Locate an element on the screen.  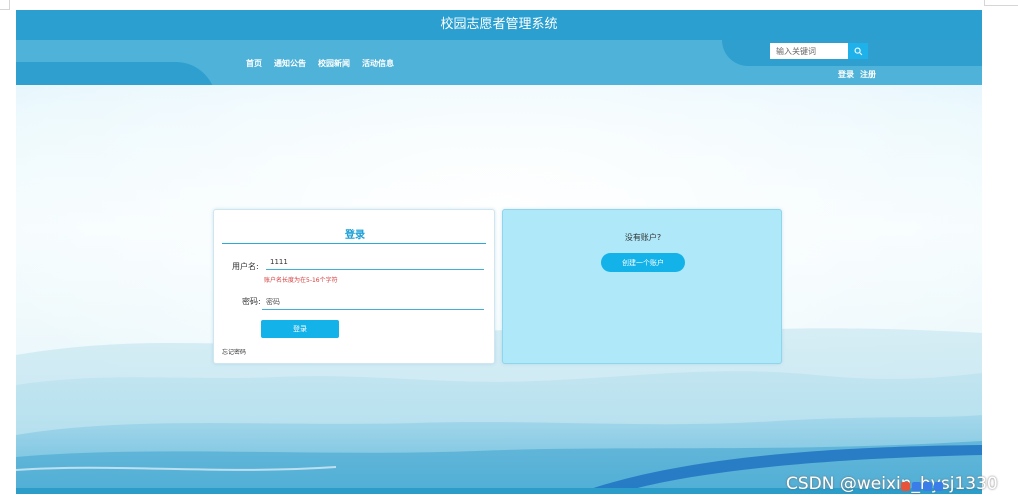
nav-item-notices: 通知公告 is located at coordinates (290, 63).